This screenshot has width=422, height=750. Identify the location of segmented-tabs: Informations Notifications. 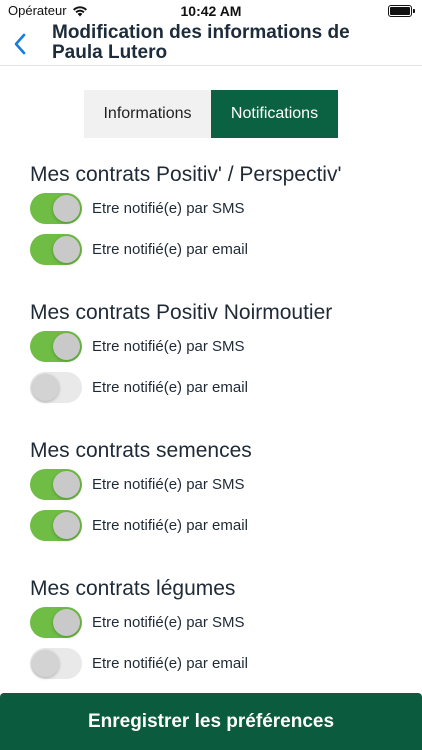
(211, 114).